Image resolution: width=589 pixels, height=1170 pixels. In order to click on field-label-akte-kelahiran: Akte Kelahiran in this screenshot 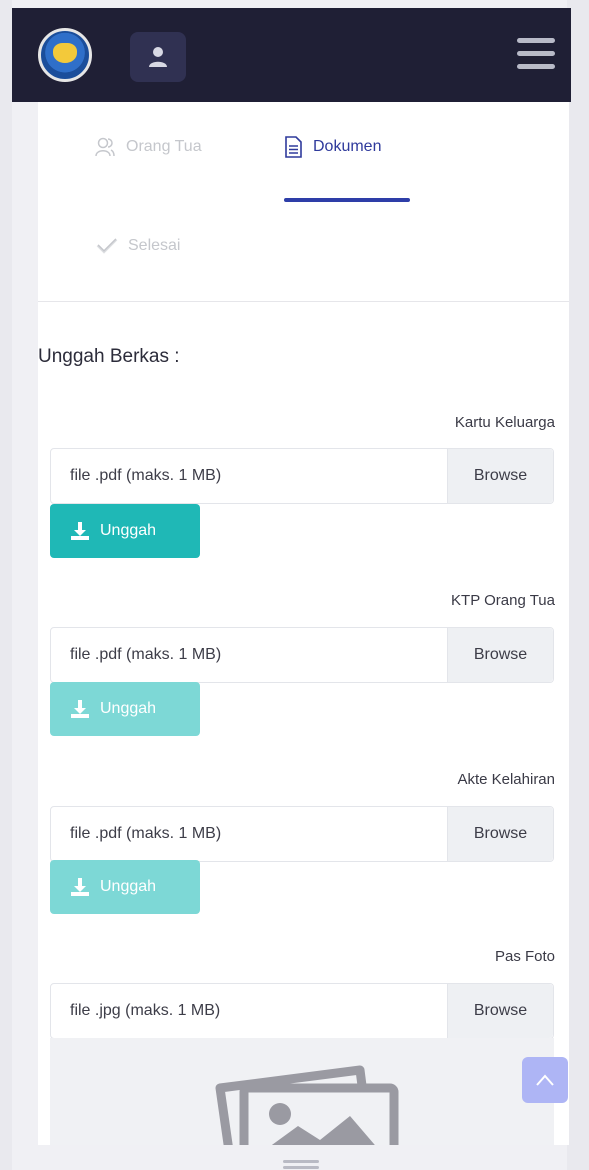, I will do `click(506, 779)`.